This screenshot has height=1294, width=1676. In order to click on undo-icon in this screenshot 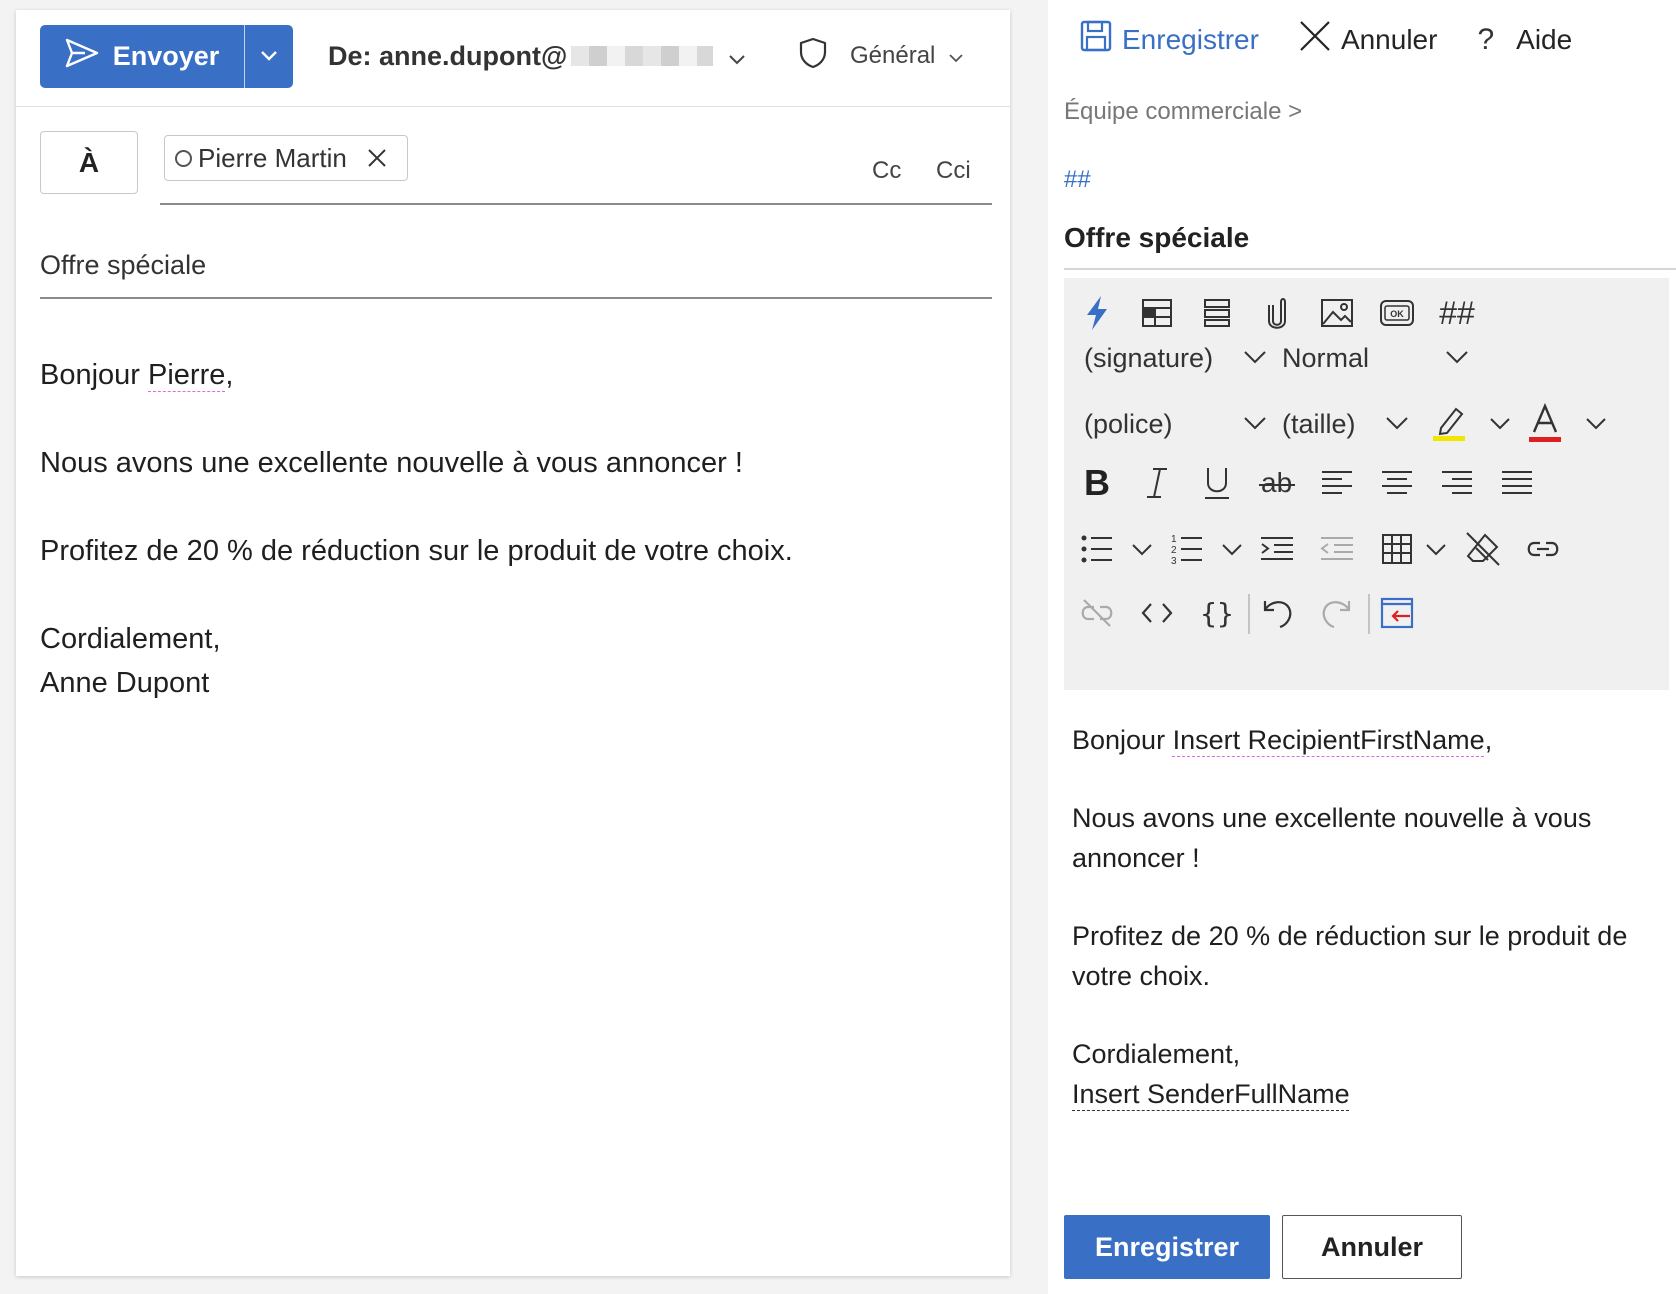, I will do `click(1277, 613)`.